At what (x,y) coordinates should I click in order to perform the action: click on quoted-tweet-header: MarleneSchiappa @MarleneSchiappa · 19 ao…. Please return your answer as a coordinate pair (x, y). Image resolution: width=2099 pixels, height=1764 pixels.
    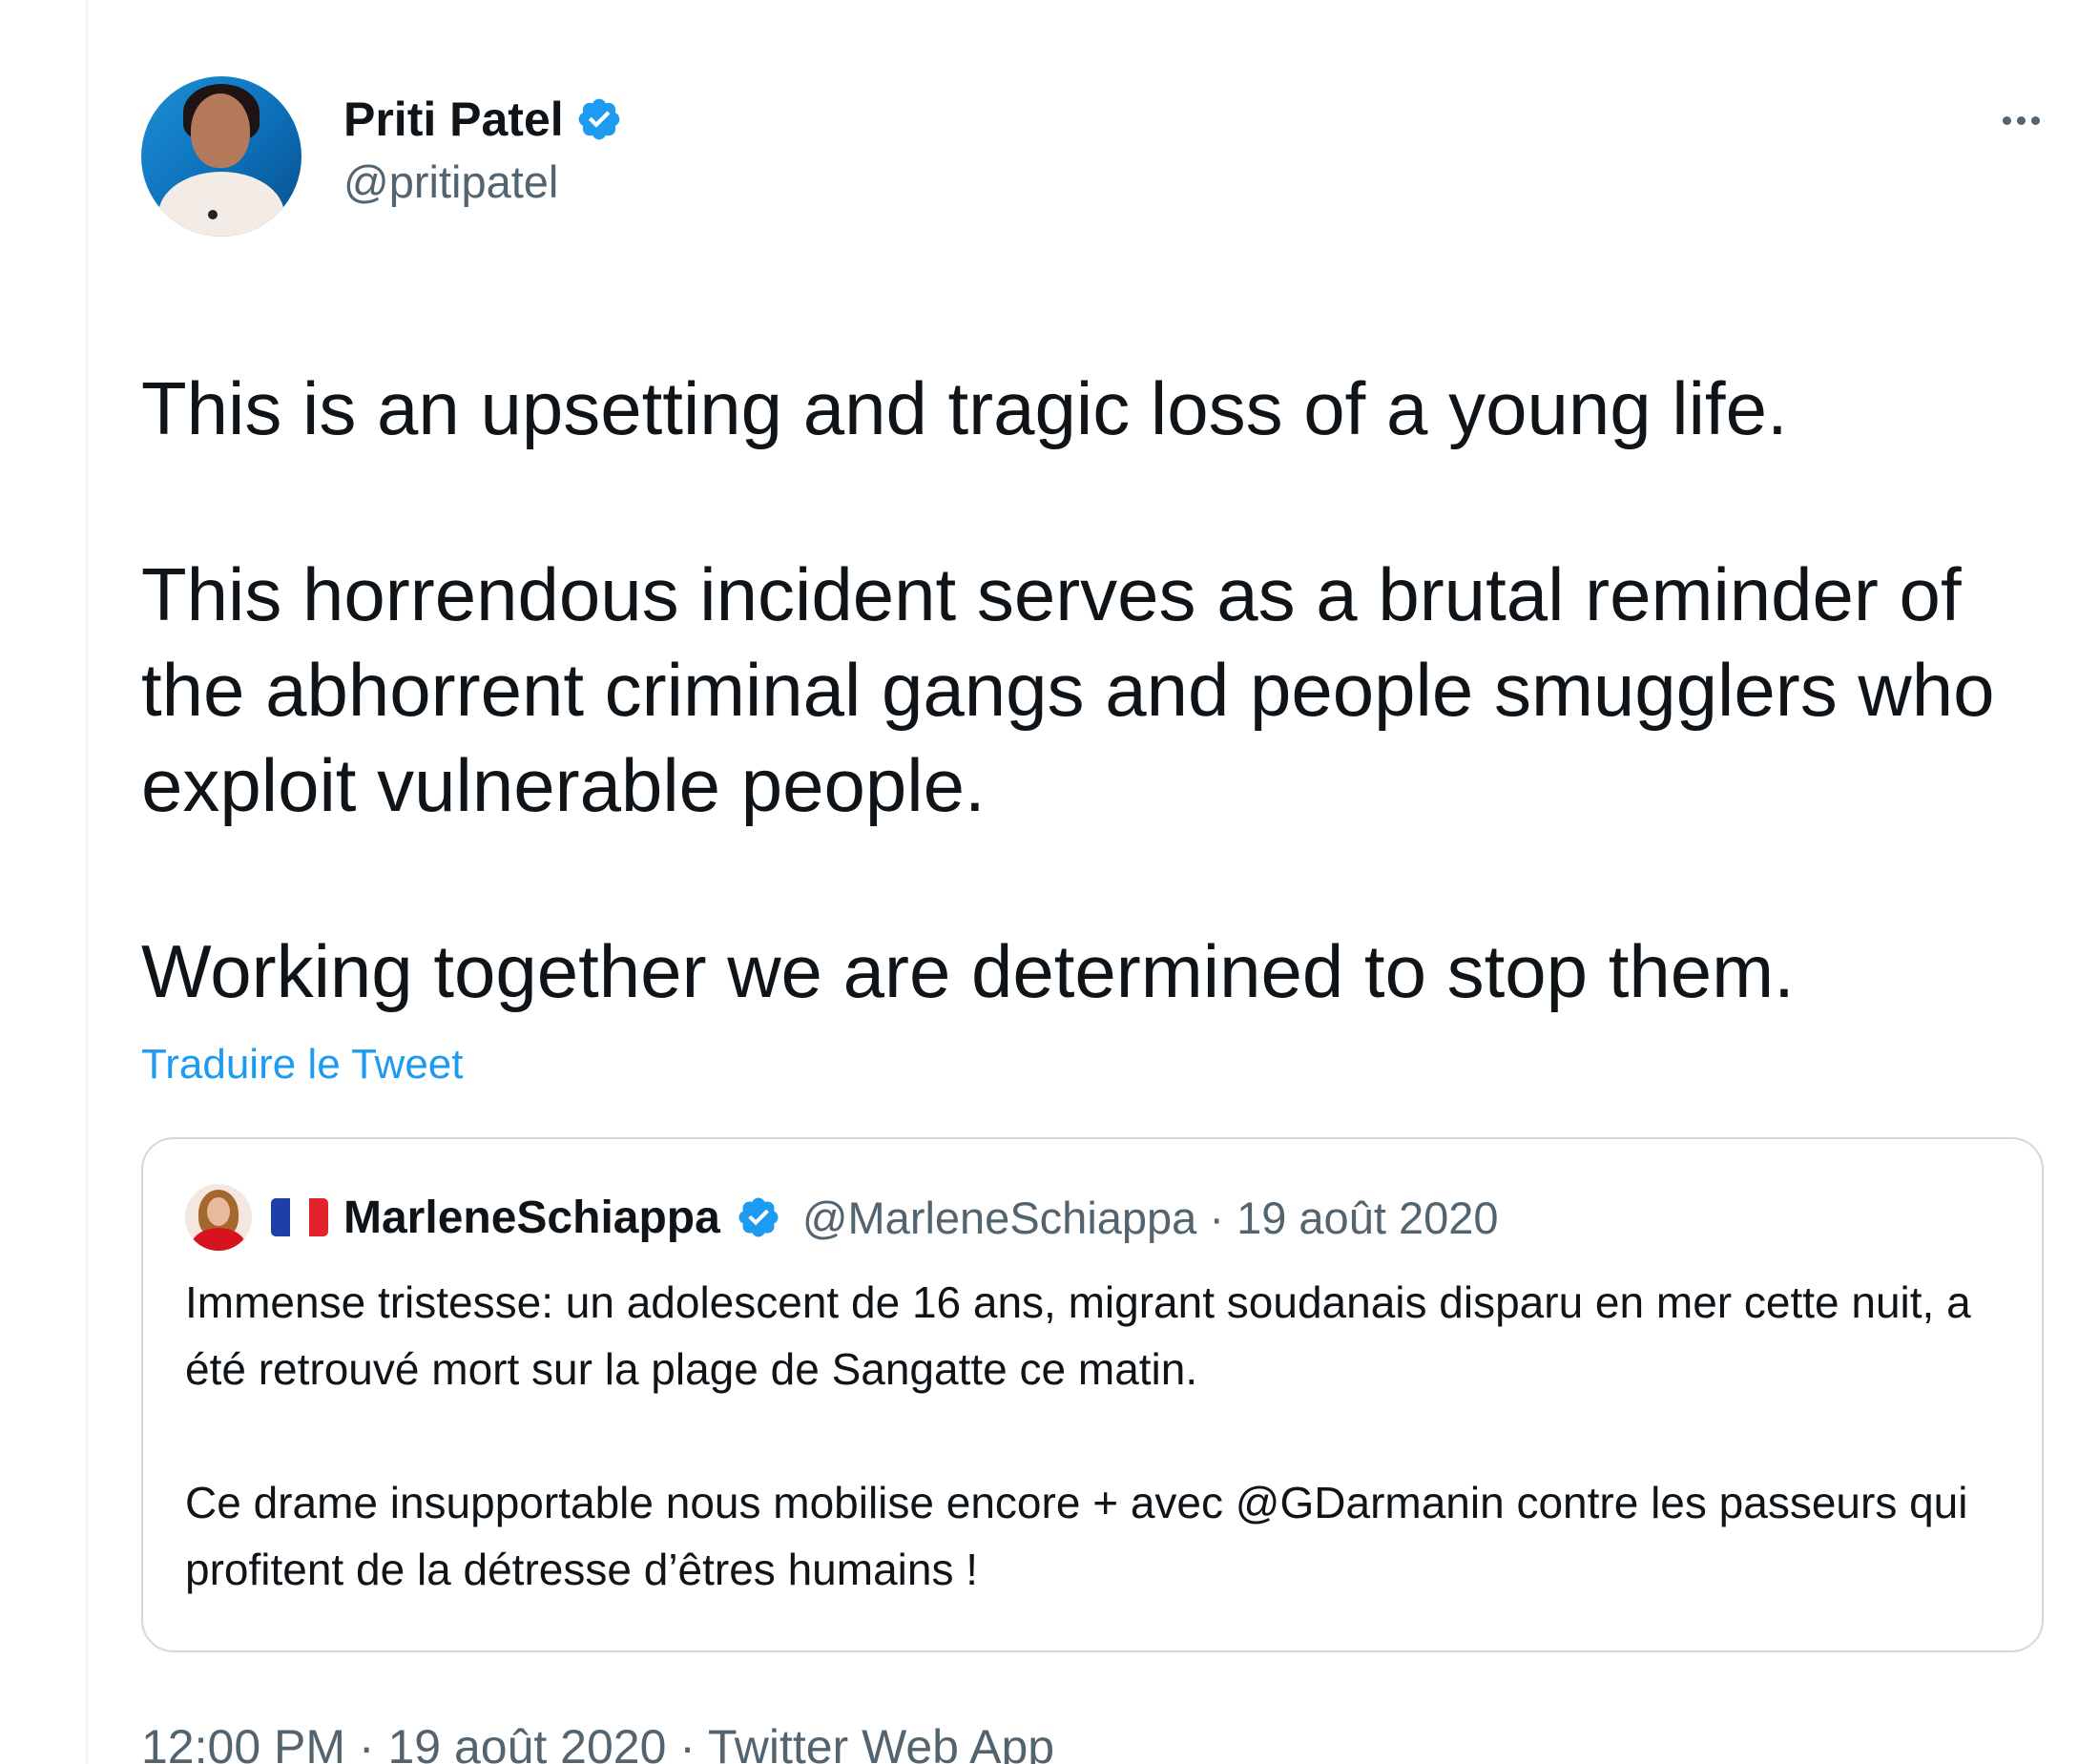
    Looking at the image, I should click on (1092, 1217).